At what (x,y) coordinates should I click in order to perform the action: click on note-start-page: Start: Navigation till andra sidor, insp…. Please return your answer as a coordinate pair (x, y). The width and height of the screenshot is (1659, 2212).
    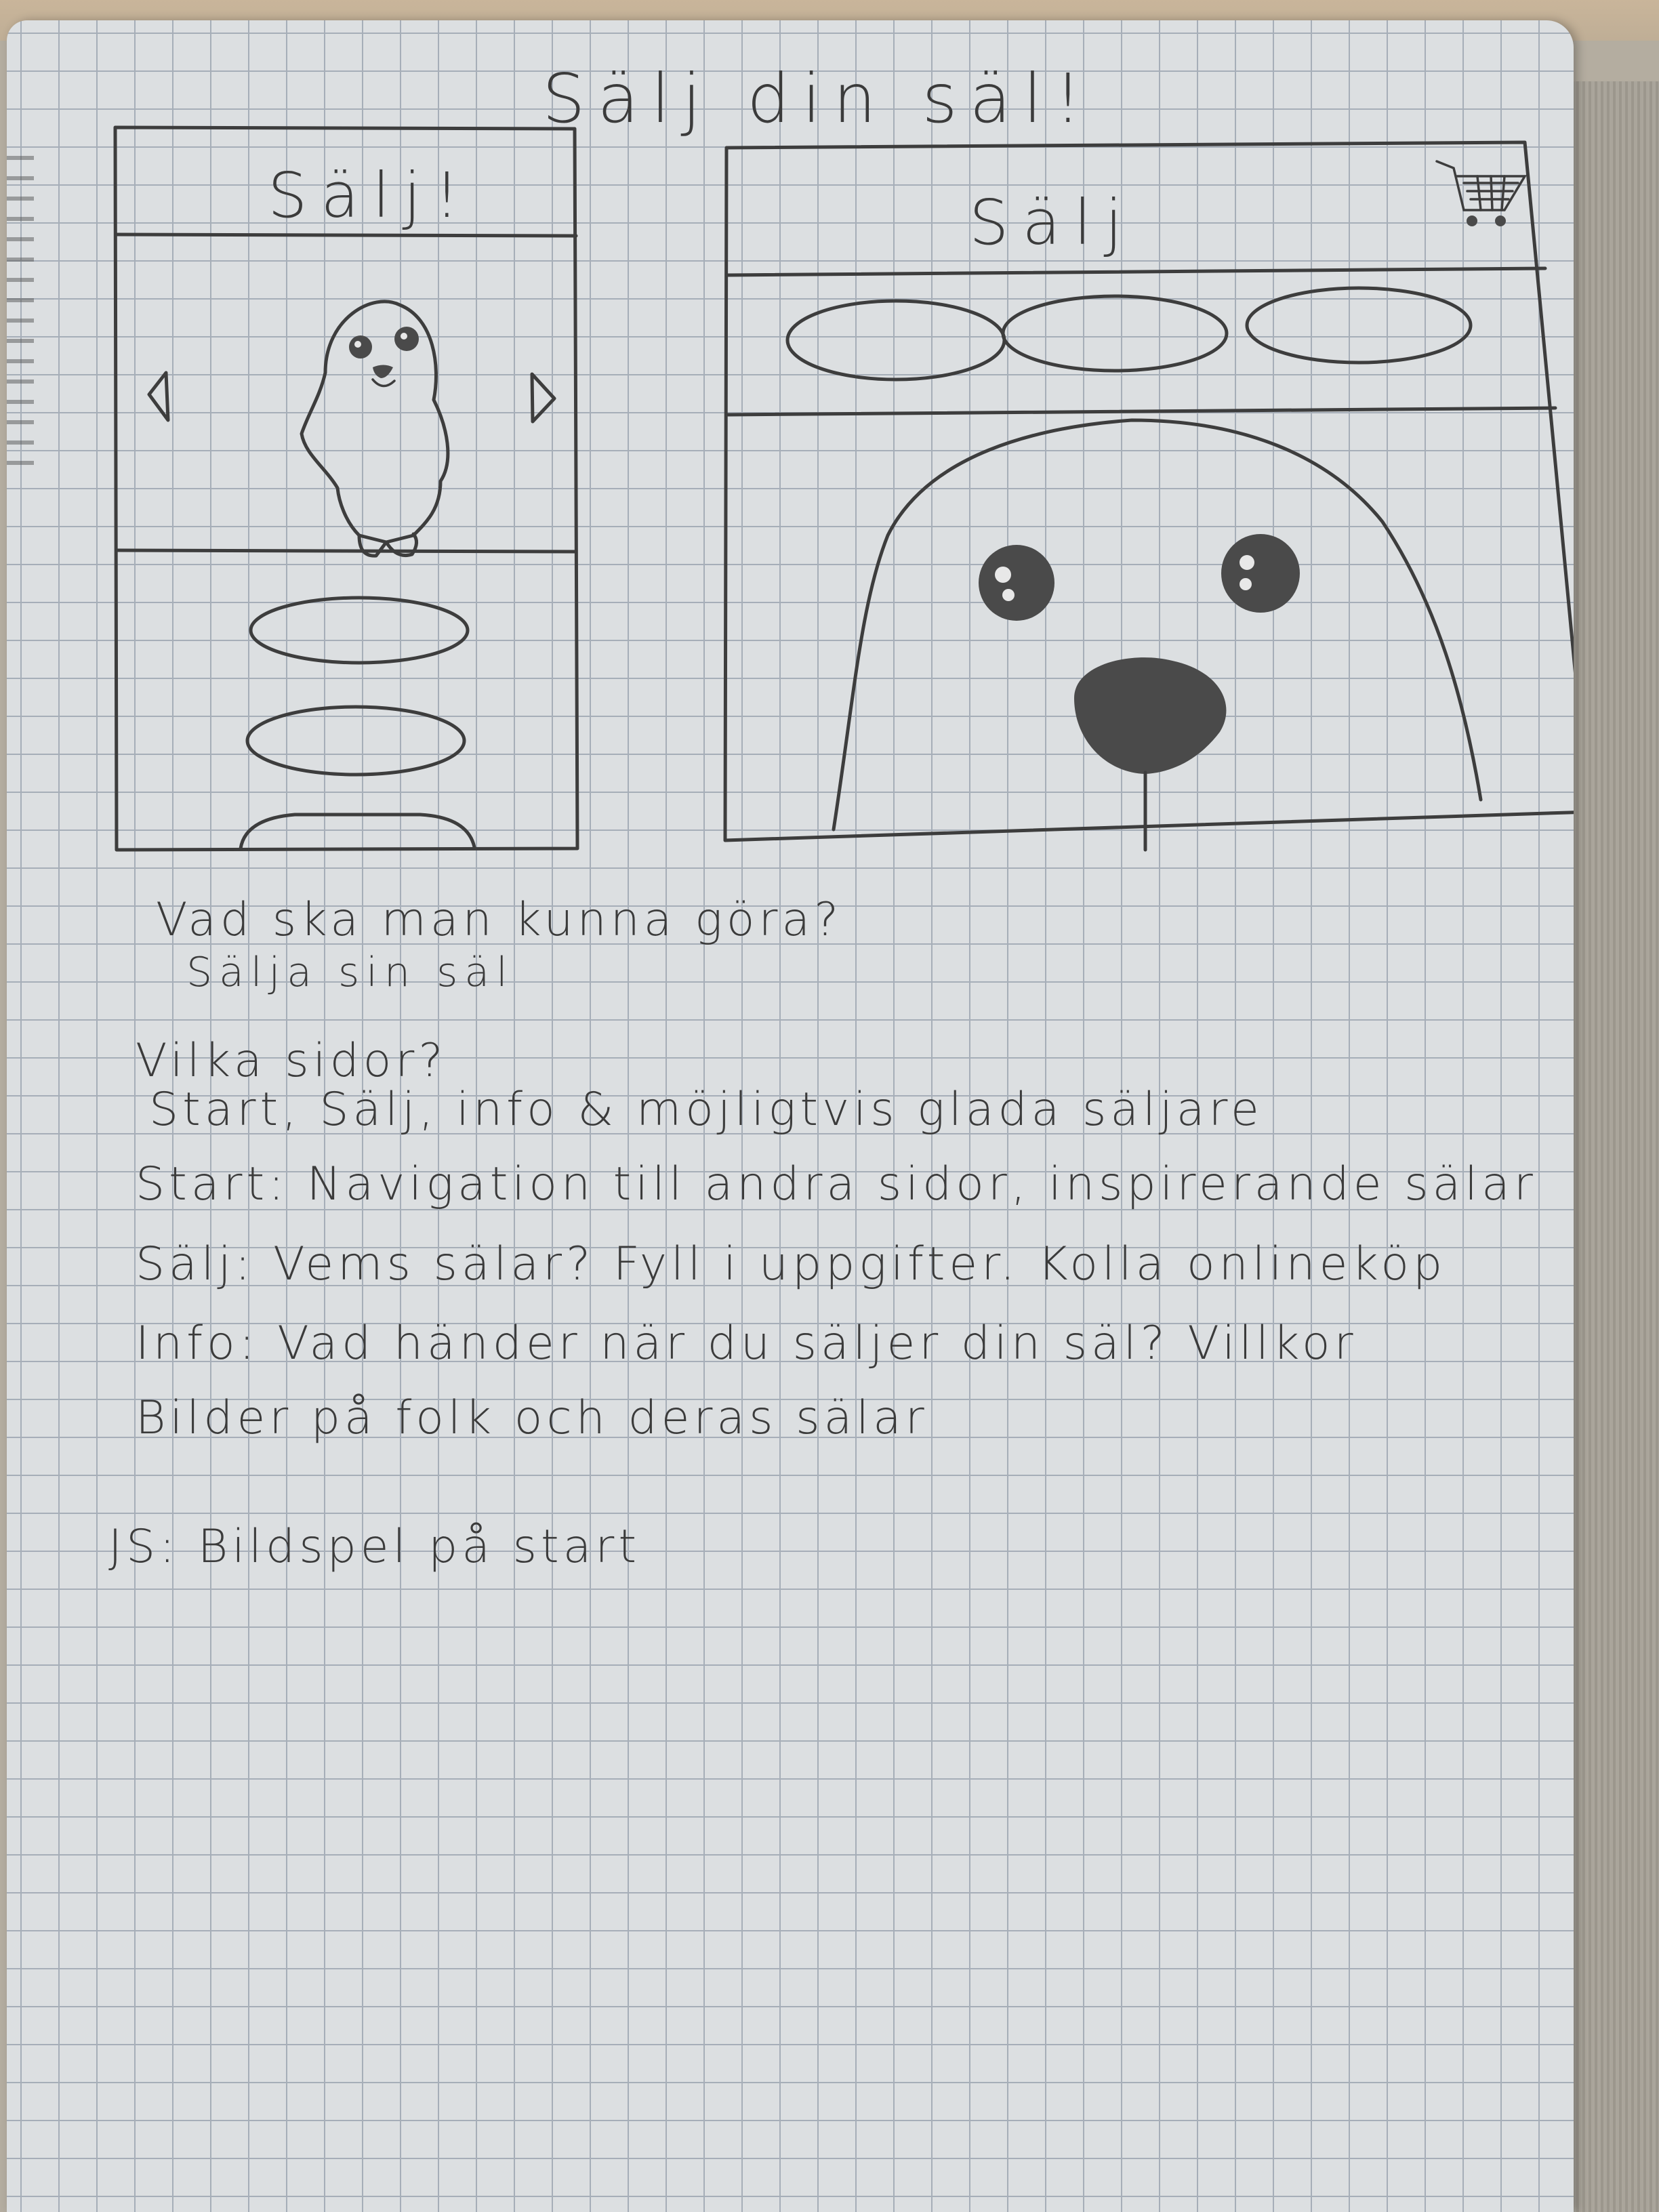
    Looking at the image, I should click on (837, 1184).